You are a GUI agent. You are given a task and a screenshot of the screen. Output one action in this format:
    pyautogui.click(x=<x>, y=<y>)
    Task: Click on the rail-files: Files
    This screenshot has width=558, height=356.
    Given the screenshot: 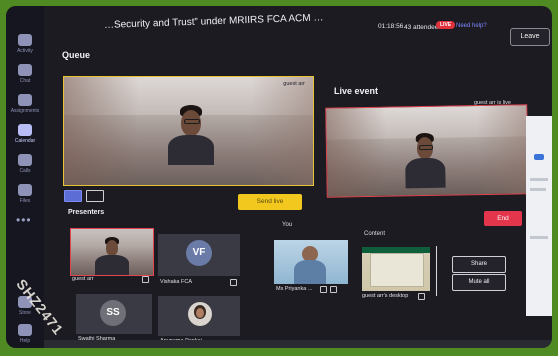 What is the action you would take?
    pyautogui.click(x=25, y=194)
    